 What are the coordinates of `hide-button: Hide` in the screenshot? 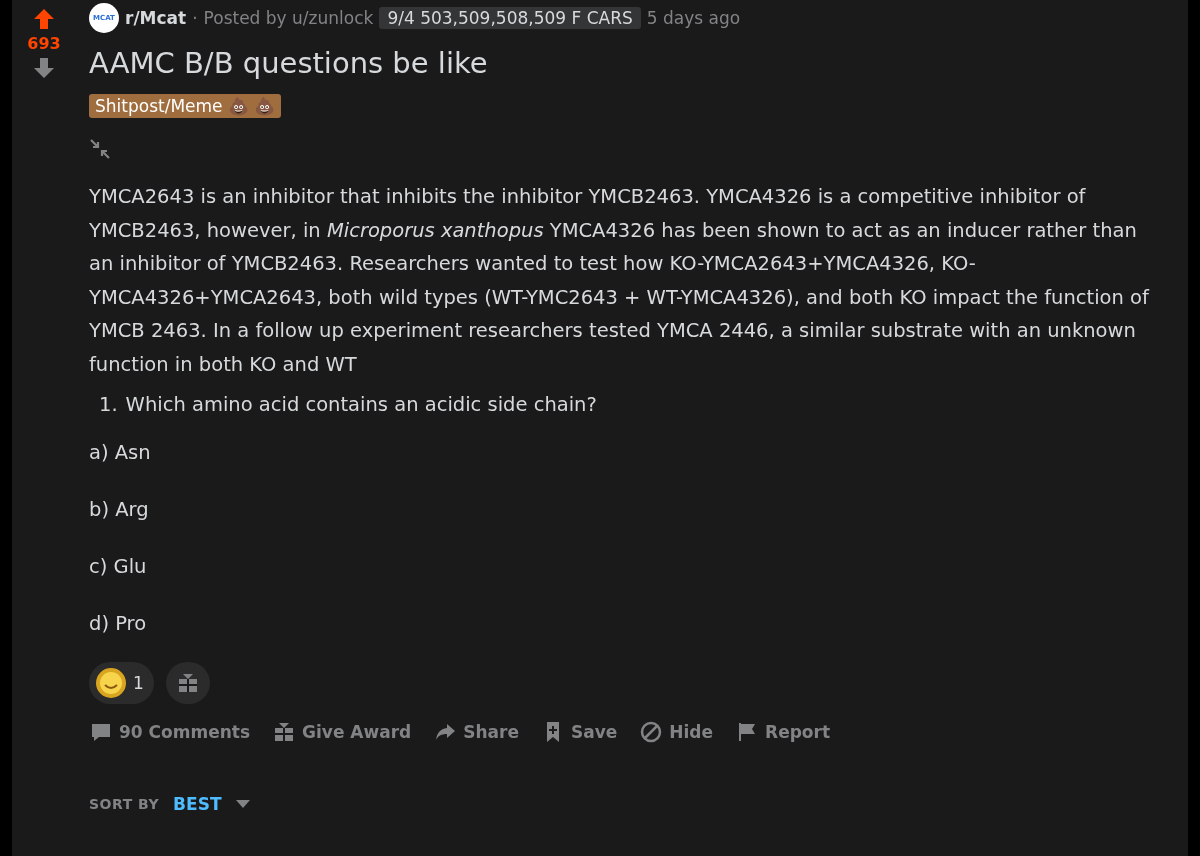 It's located at (676, 732).